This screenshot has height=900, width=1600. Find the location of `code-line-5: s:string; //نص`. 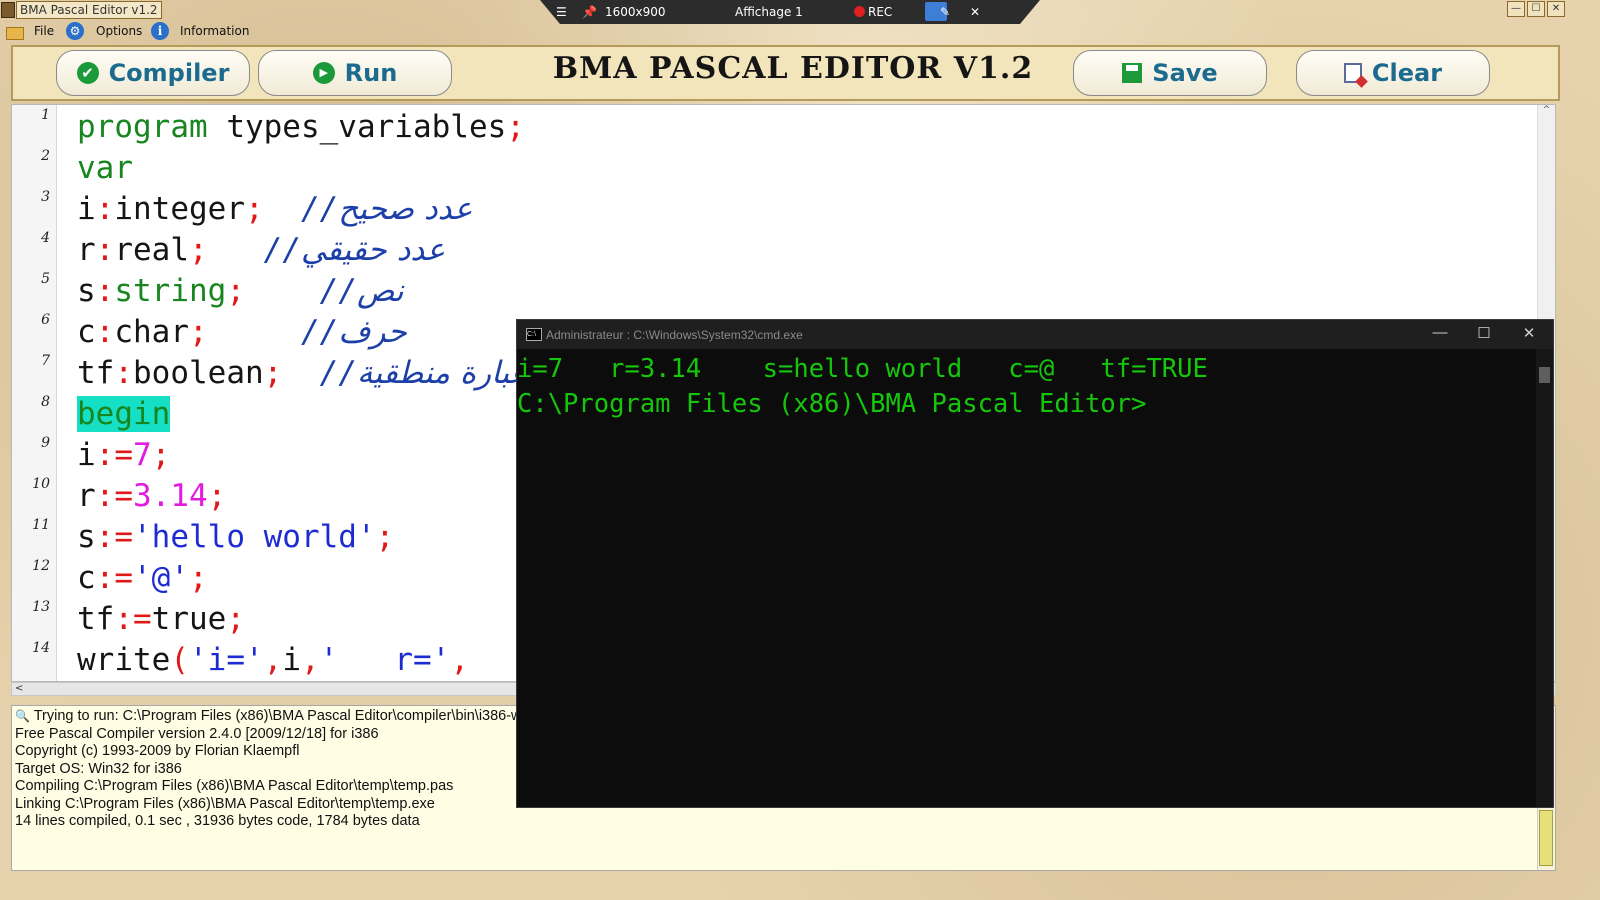

code-line-5: s:string; //نص is located at coordinates (240, 291).